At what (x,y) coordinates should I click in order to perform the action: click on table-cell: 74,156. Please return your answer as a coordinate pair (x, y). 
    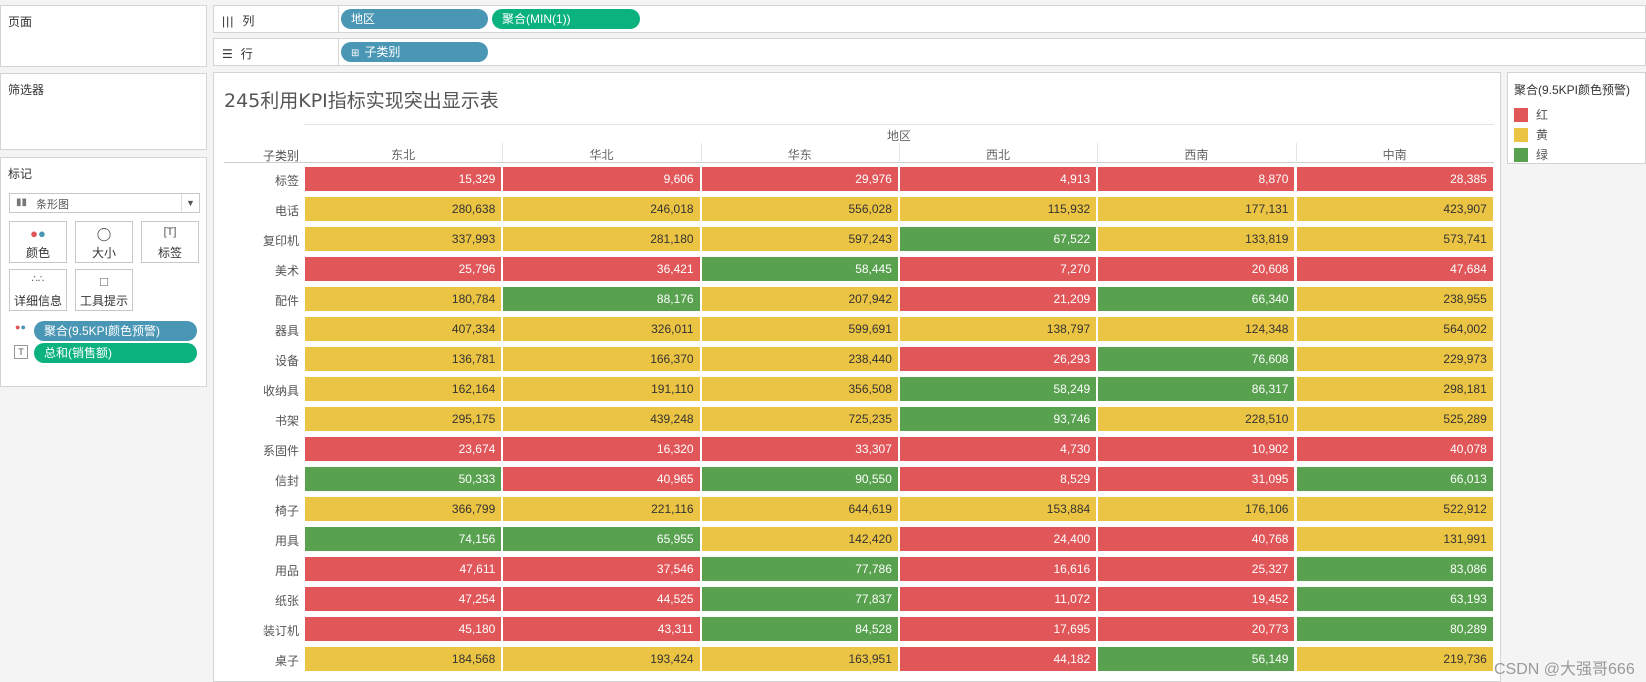
    Looking at the image, I should click on (403, 539).